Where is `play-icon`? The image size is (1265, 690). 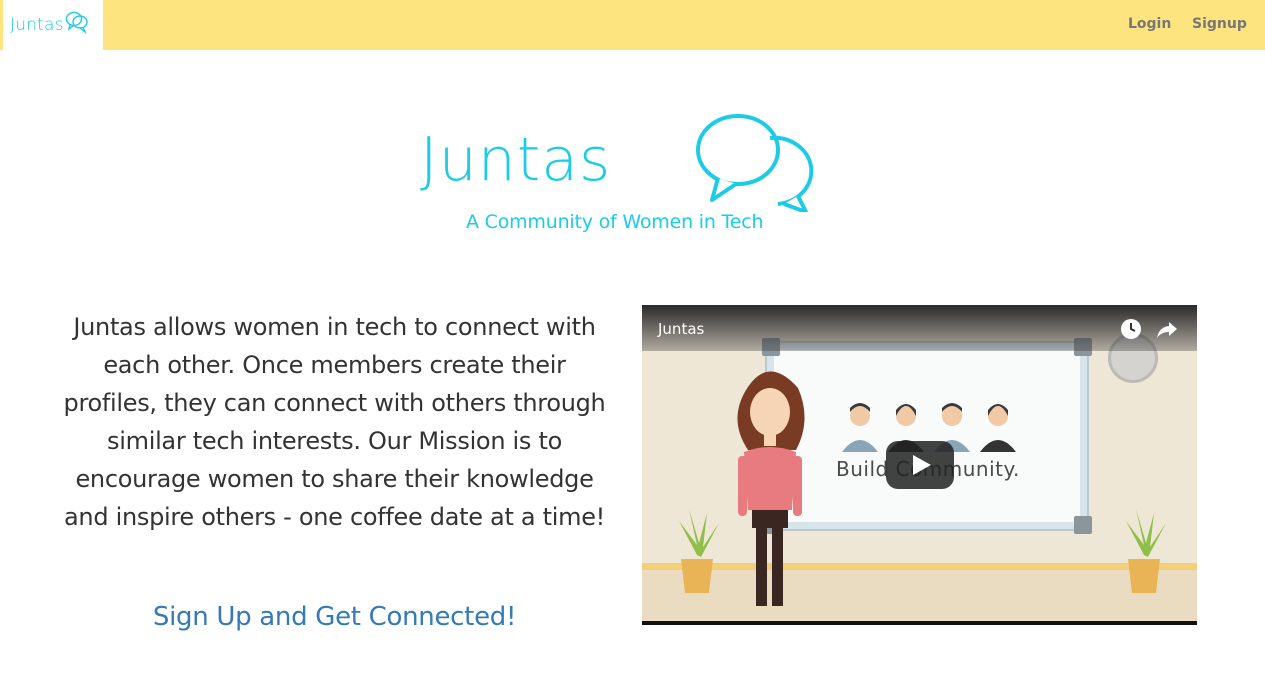 play-icon is located at coordinates (920, 465).